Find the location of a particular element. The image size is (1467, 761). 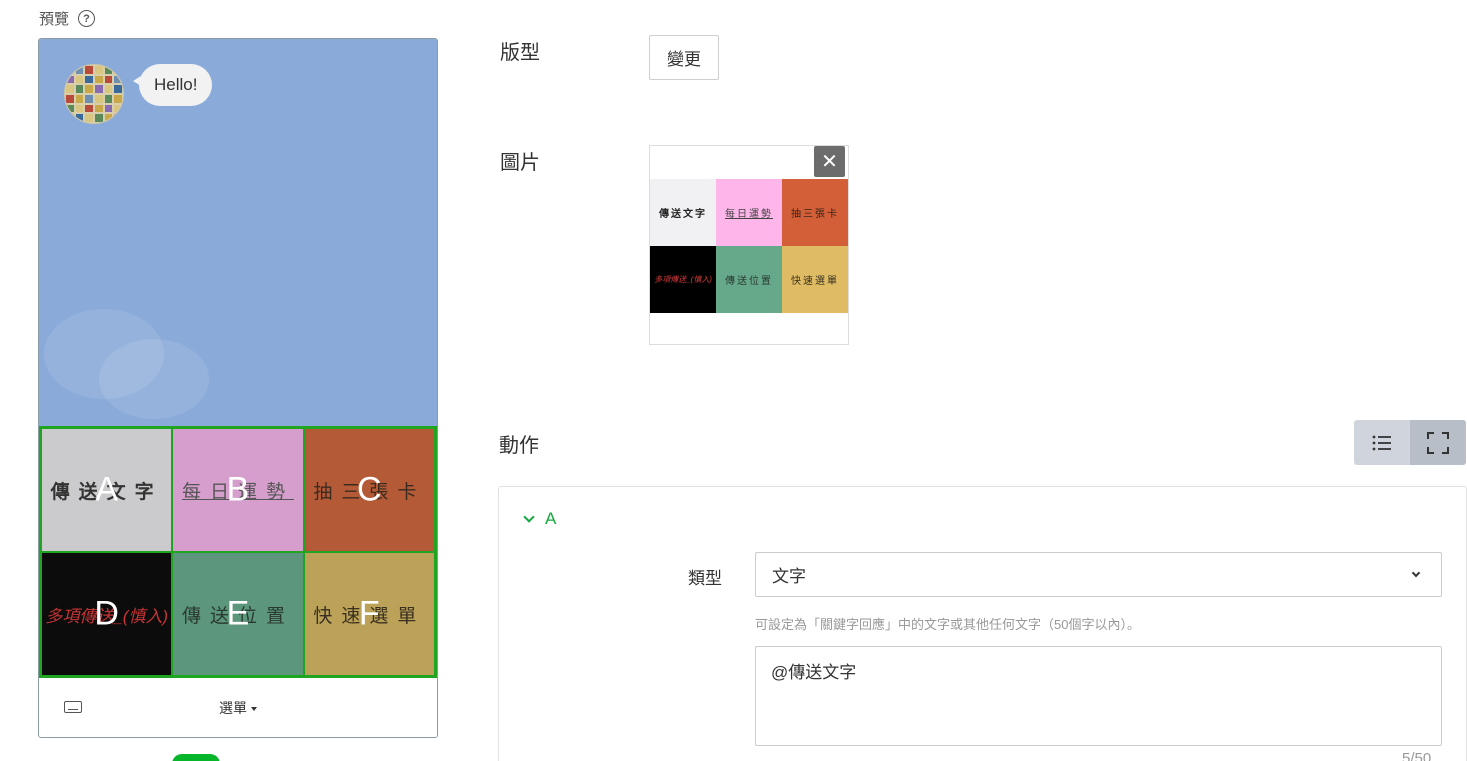

action-text-input: @傳送文字 is located at coordinates (1098, 696).